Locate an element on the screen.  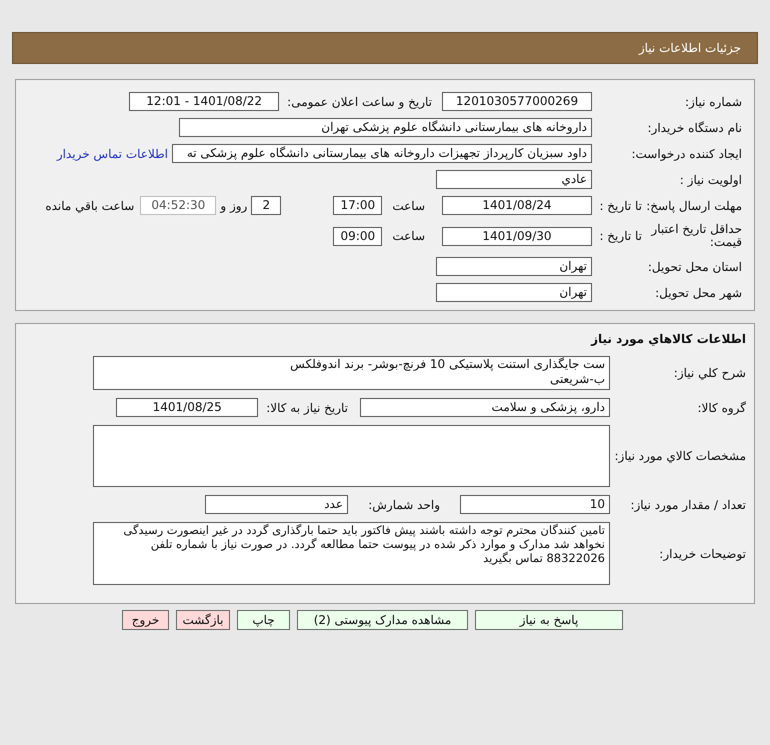
field-label: تاریخ و ساعت اعلان عمومی: is located at coordinates (359, 102).